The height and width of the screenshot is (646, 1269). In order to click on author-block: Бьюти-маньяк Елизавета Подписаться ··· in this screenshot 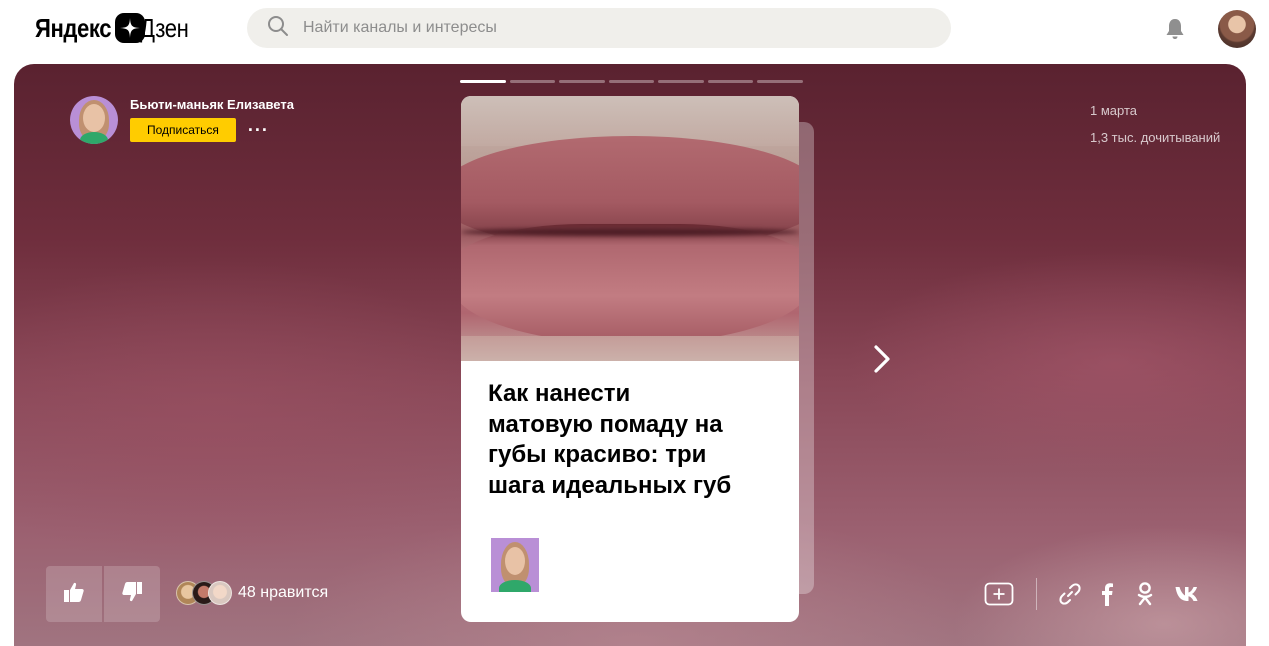, I will do `click(182, 120)`.